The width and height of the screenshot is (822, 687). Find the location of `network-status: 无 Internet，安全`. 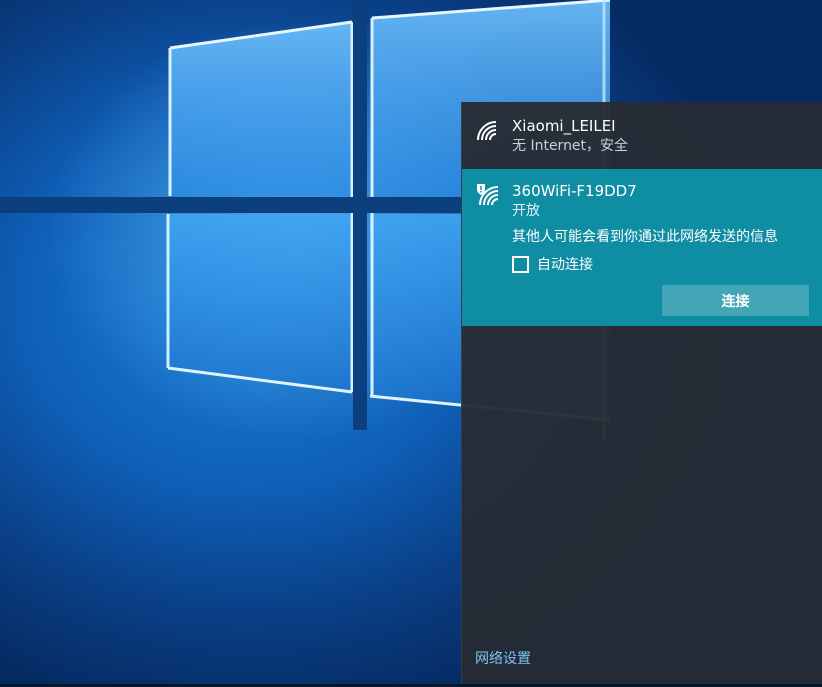

network-status: 无 Internet，安全 is located at coordinates (570, 146).